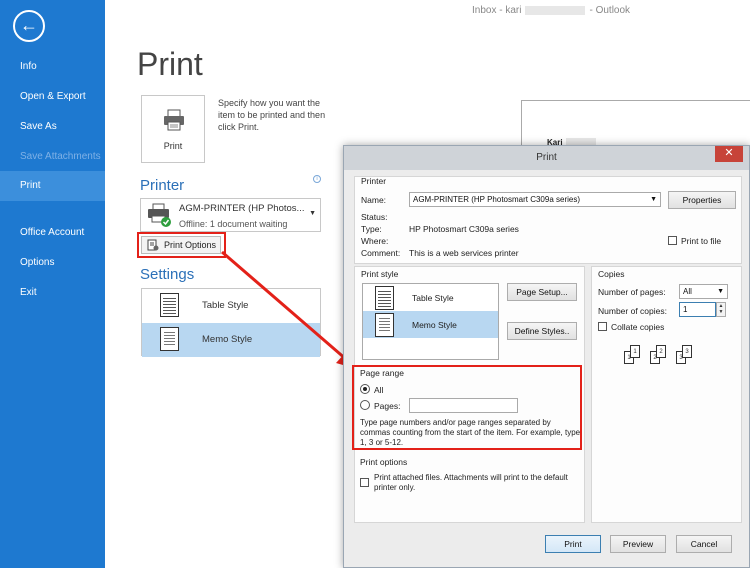  What do you see at coordinates (384, 298) in the screenshot?
I see `table-style-icon` at bounding box center [384, 298].